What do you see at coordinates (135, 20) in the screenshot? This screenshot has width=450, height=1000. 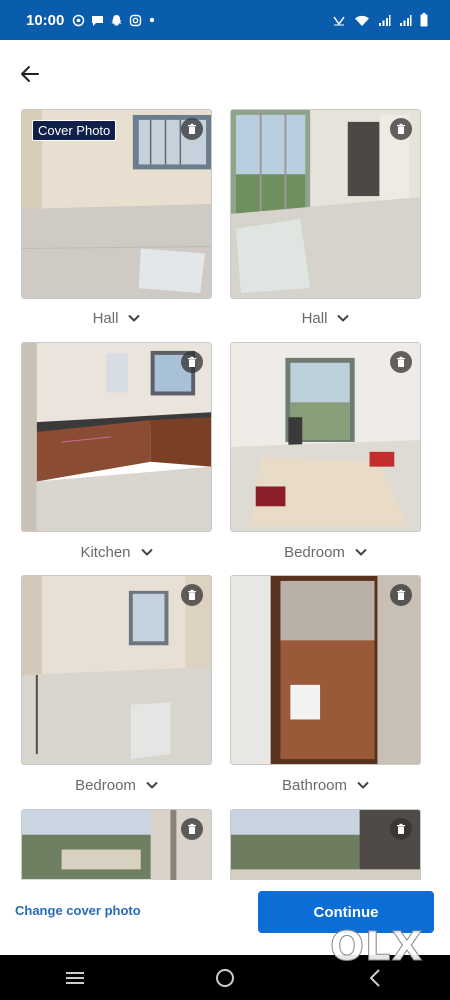 I see `instagram-icon` at bounding box center [135, 20].